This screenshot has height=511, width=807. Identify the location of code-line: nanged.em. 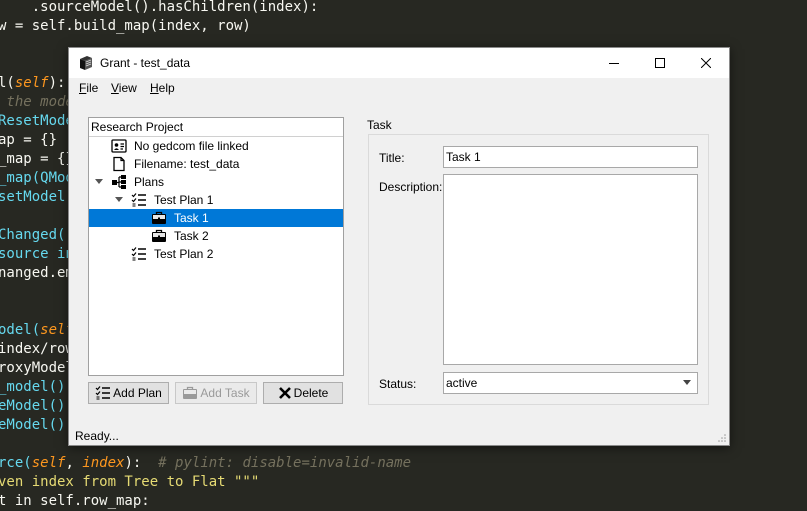
(37, 273).